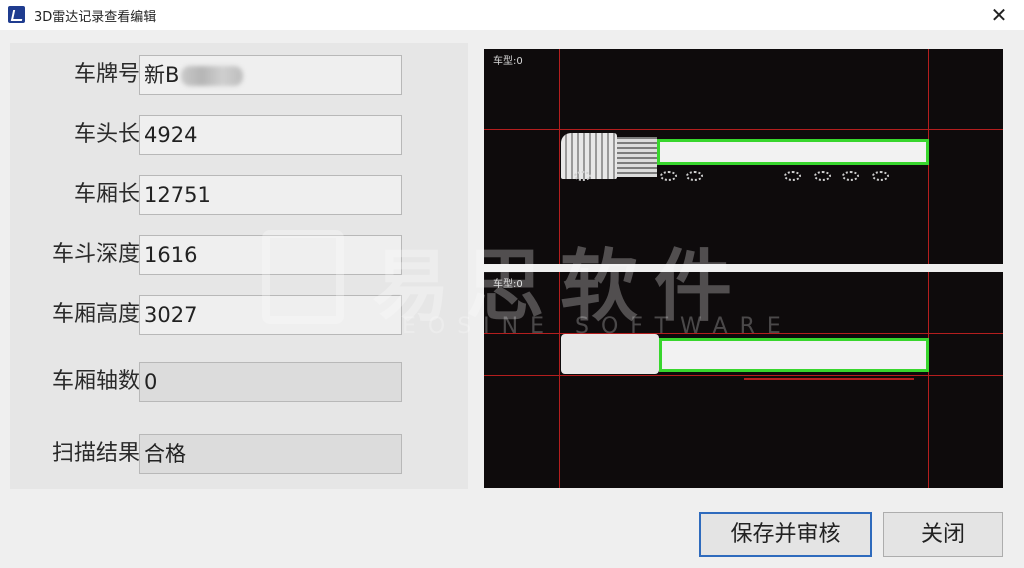  What do you see at coordinates (95, 254) in the screenshot?
I see `bucket-depth-label: 车斗深度` at bounding box center [95, 254].